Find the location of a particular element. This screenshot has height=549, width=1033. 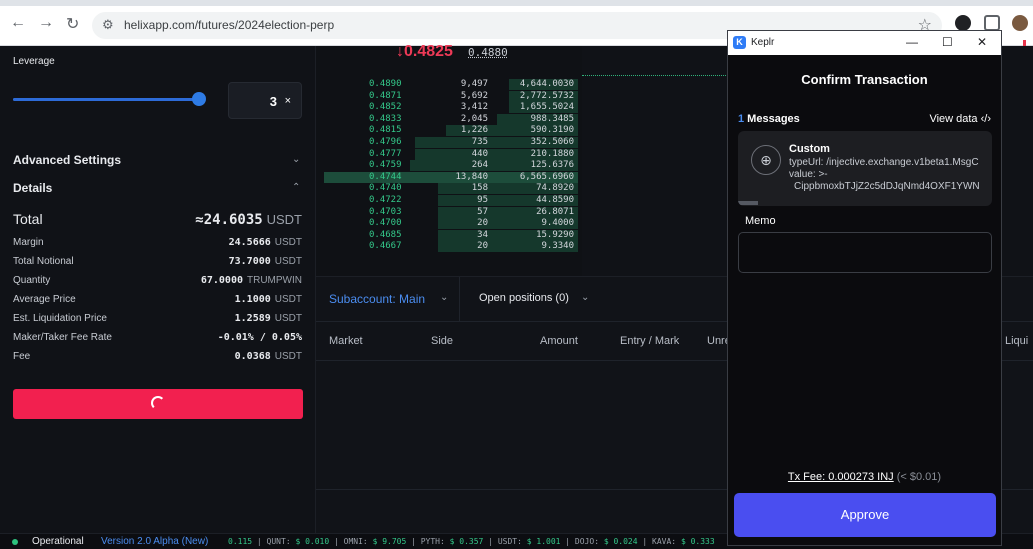

tx-fee: Tx Fee: 0.000273 INJ (< $0.01) is located at coordinates (864, 477).